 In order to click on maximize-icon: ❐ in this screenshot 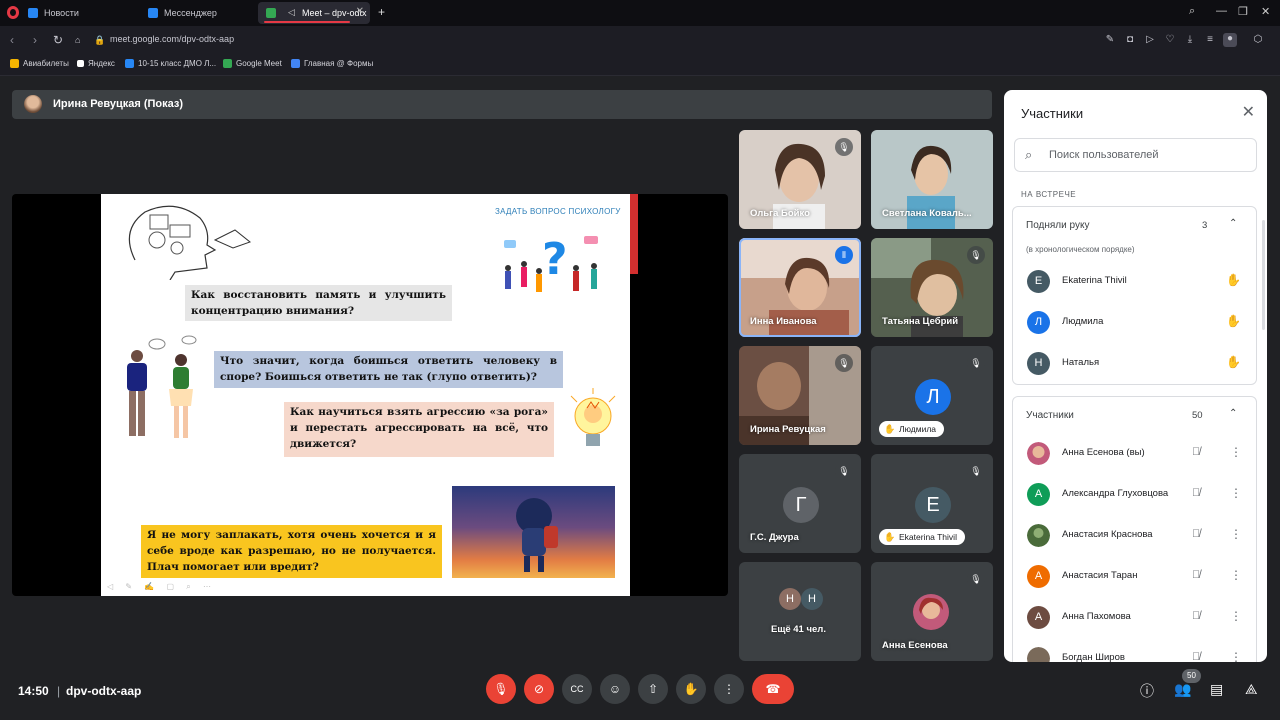, I will do `click(1243, 11)`.